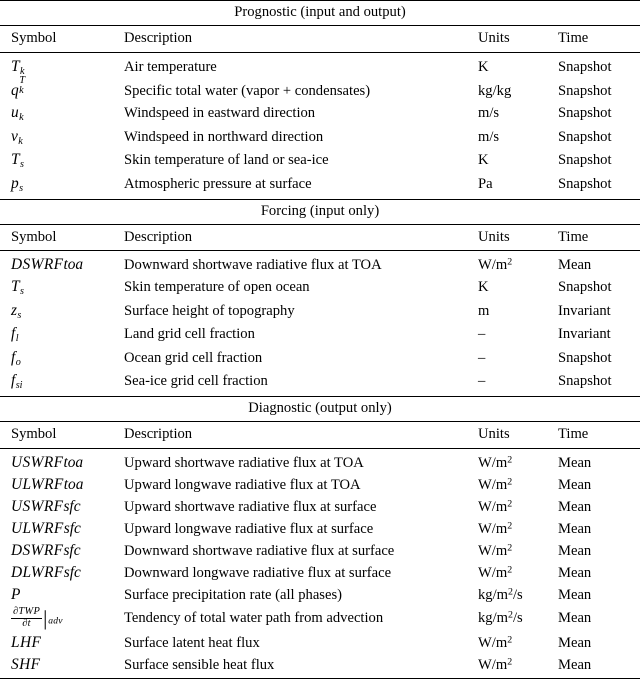  What do you see at coordinates (485, 184) in the screenshot?
I see `units-value: Pa` at bounding box center [485, 184].